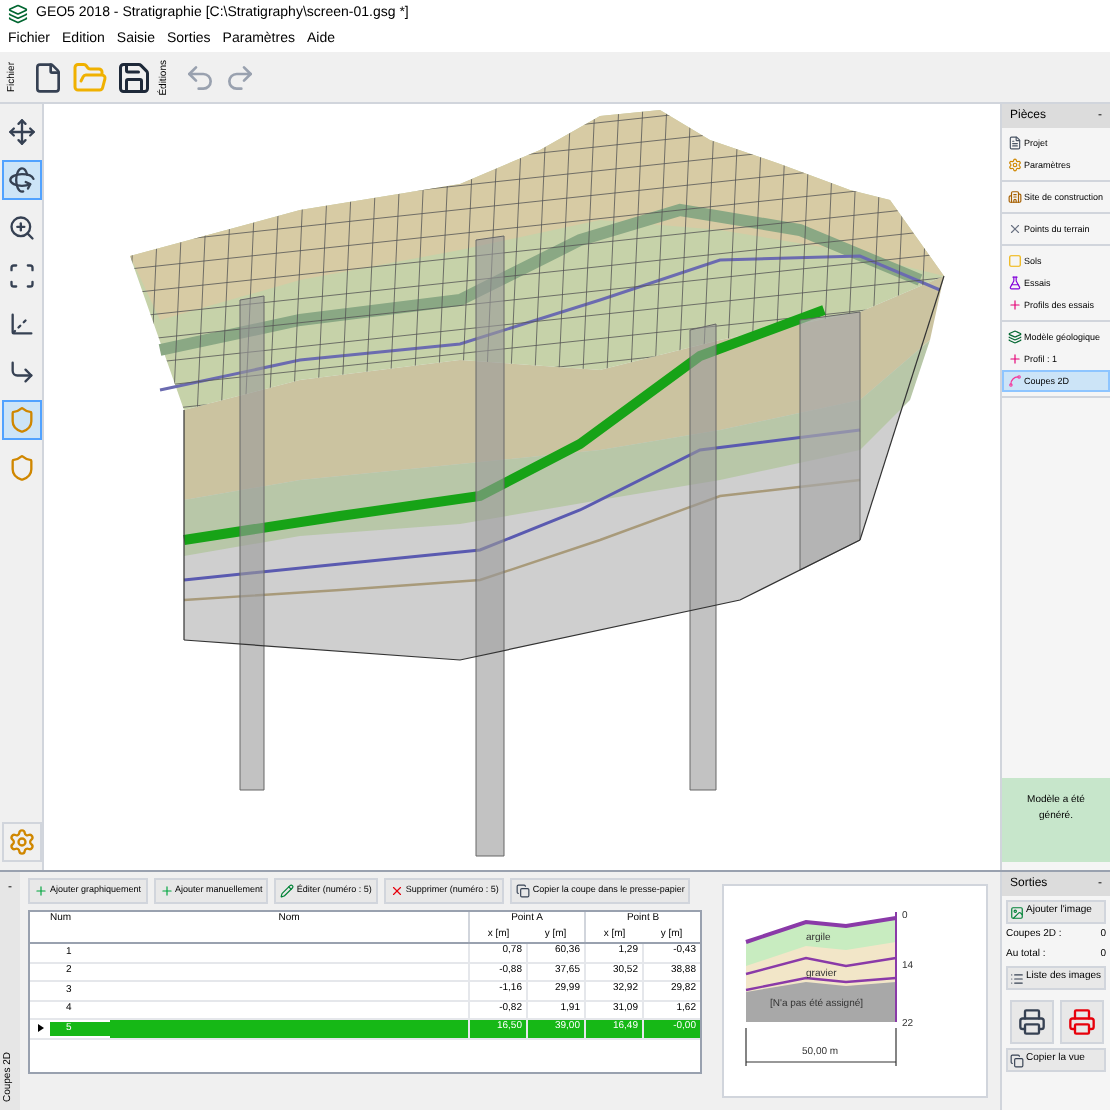 This screenshot has width=1110, height=1110. I want to click on flask-icon, so click(1015, 283).